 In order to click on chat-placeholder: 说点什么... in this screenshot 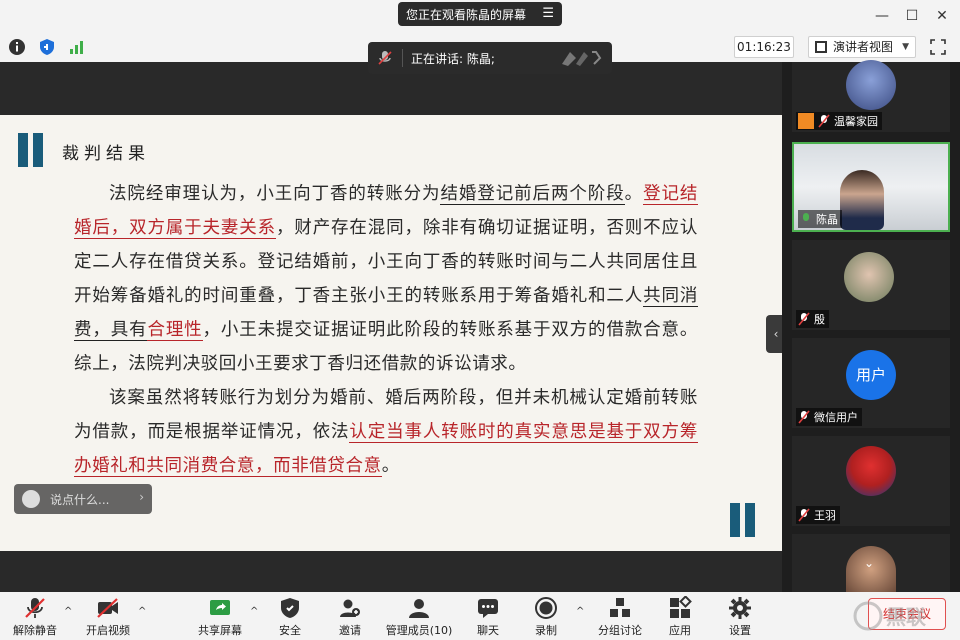, I will do `click(80, 499)`.